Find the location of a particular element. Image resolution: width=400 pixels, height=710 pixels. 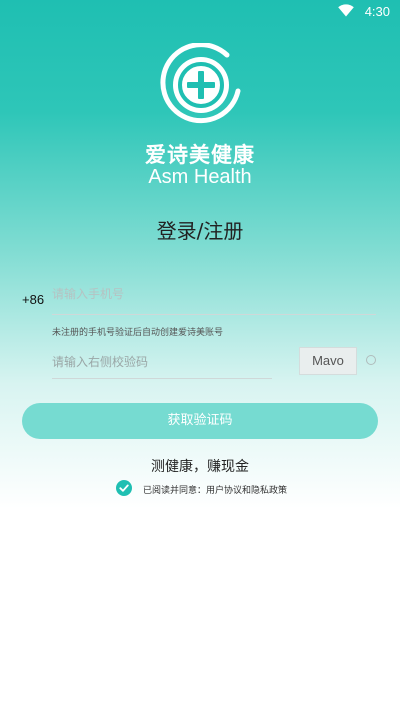

register-hint: 未注册的手机号验证后自动创建爱诗美账号 is located at coordinates (138, 333).